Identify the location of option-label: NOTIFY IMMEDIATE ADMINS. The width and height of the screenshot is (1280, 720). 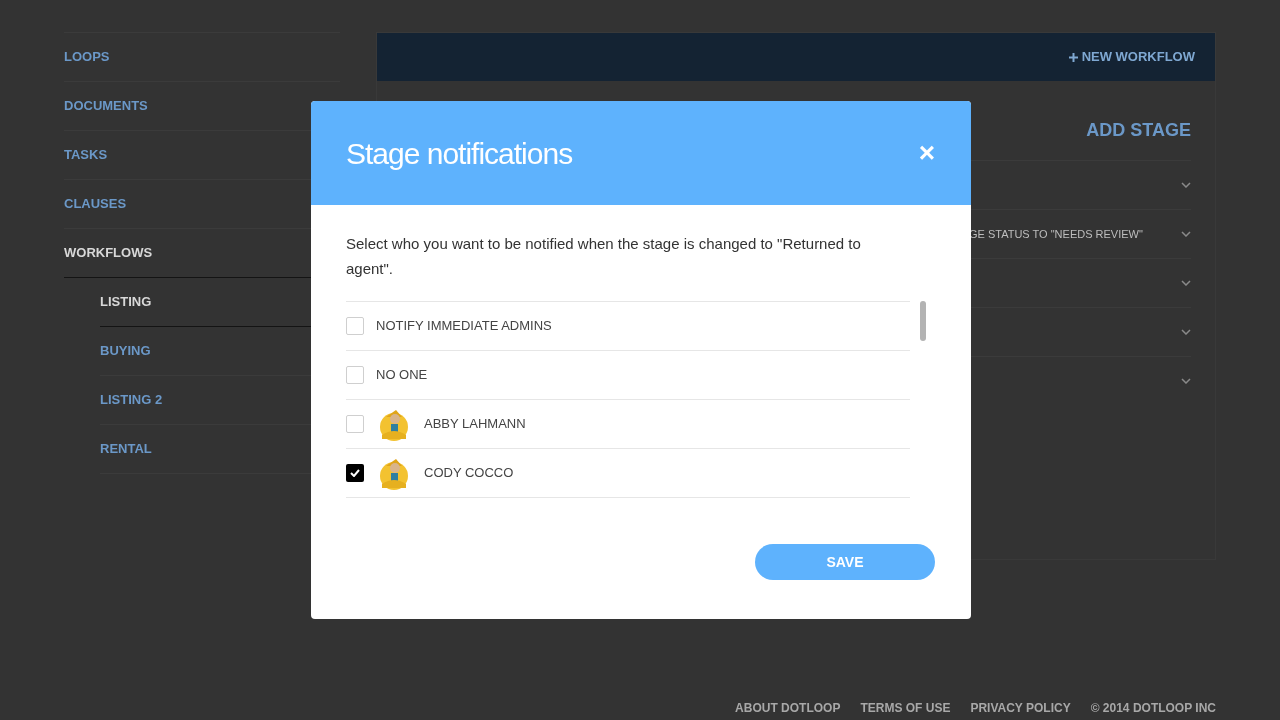
(464, 326).